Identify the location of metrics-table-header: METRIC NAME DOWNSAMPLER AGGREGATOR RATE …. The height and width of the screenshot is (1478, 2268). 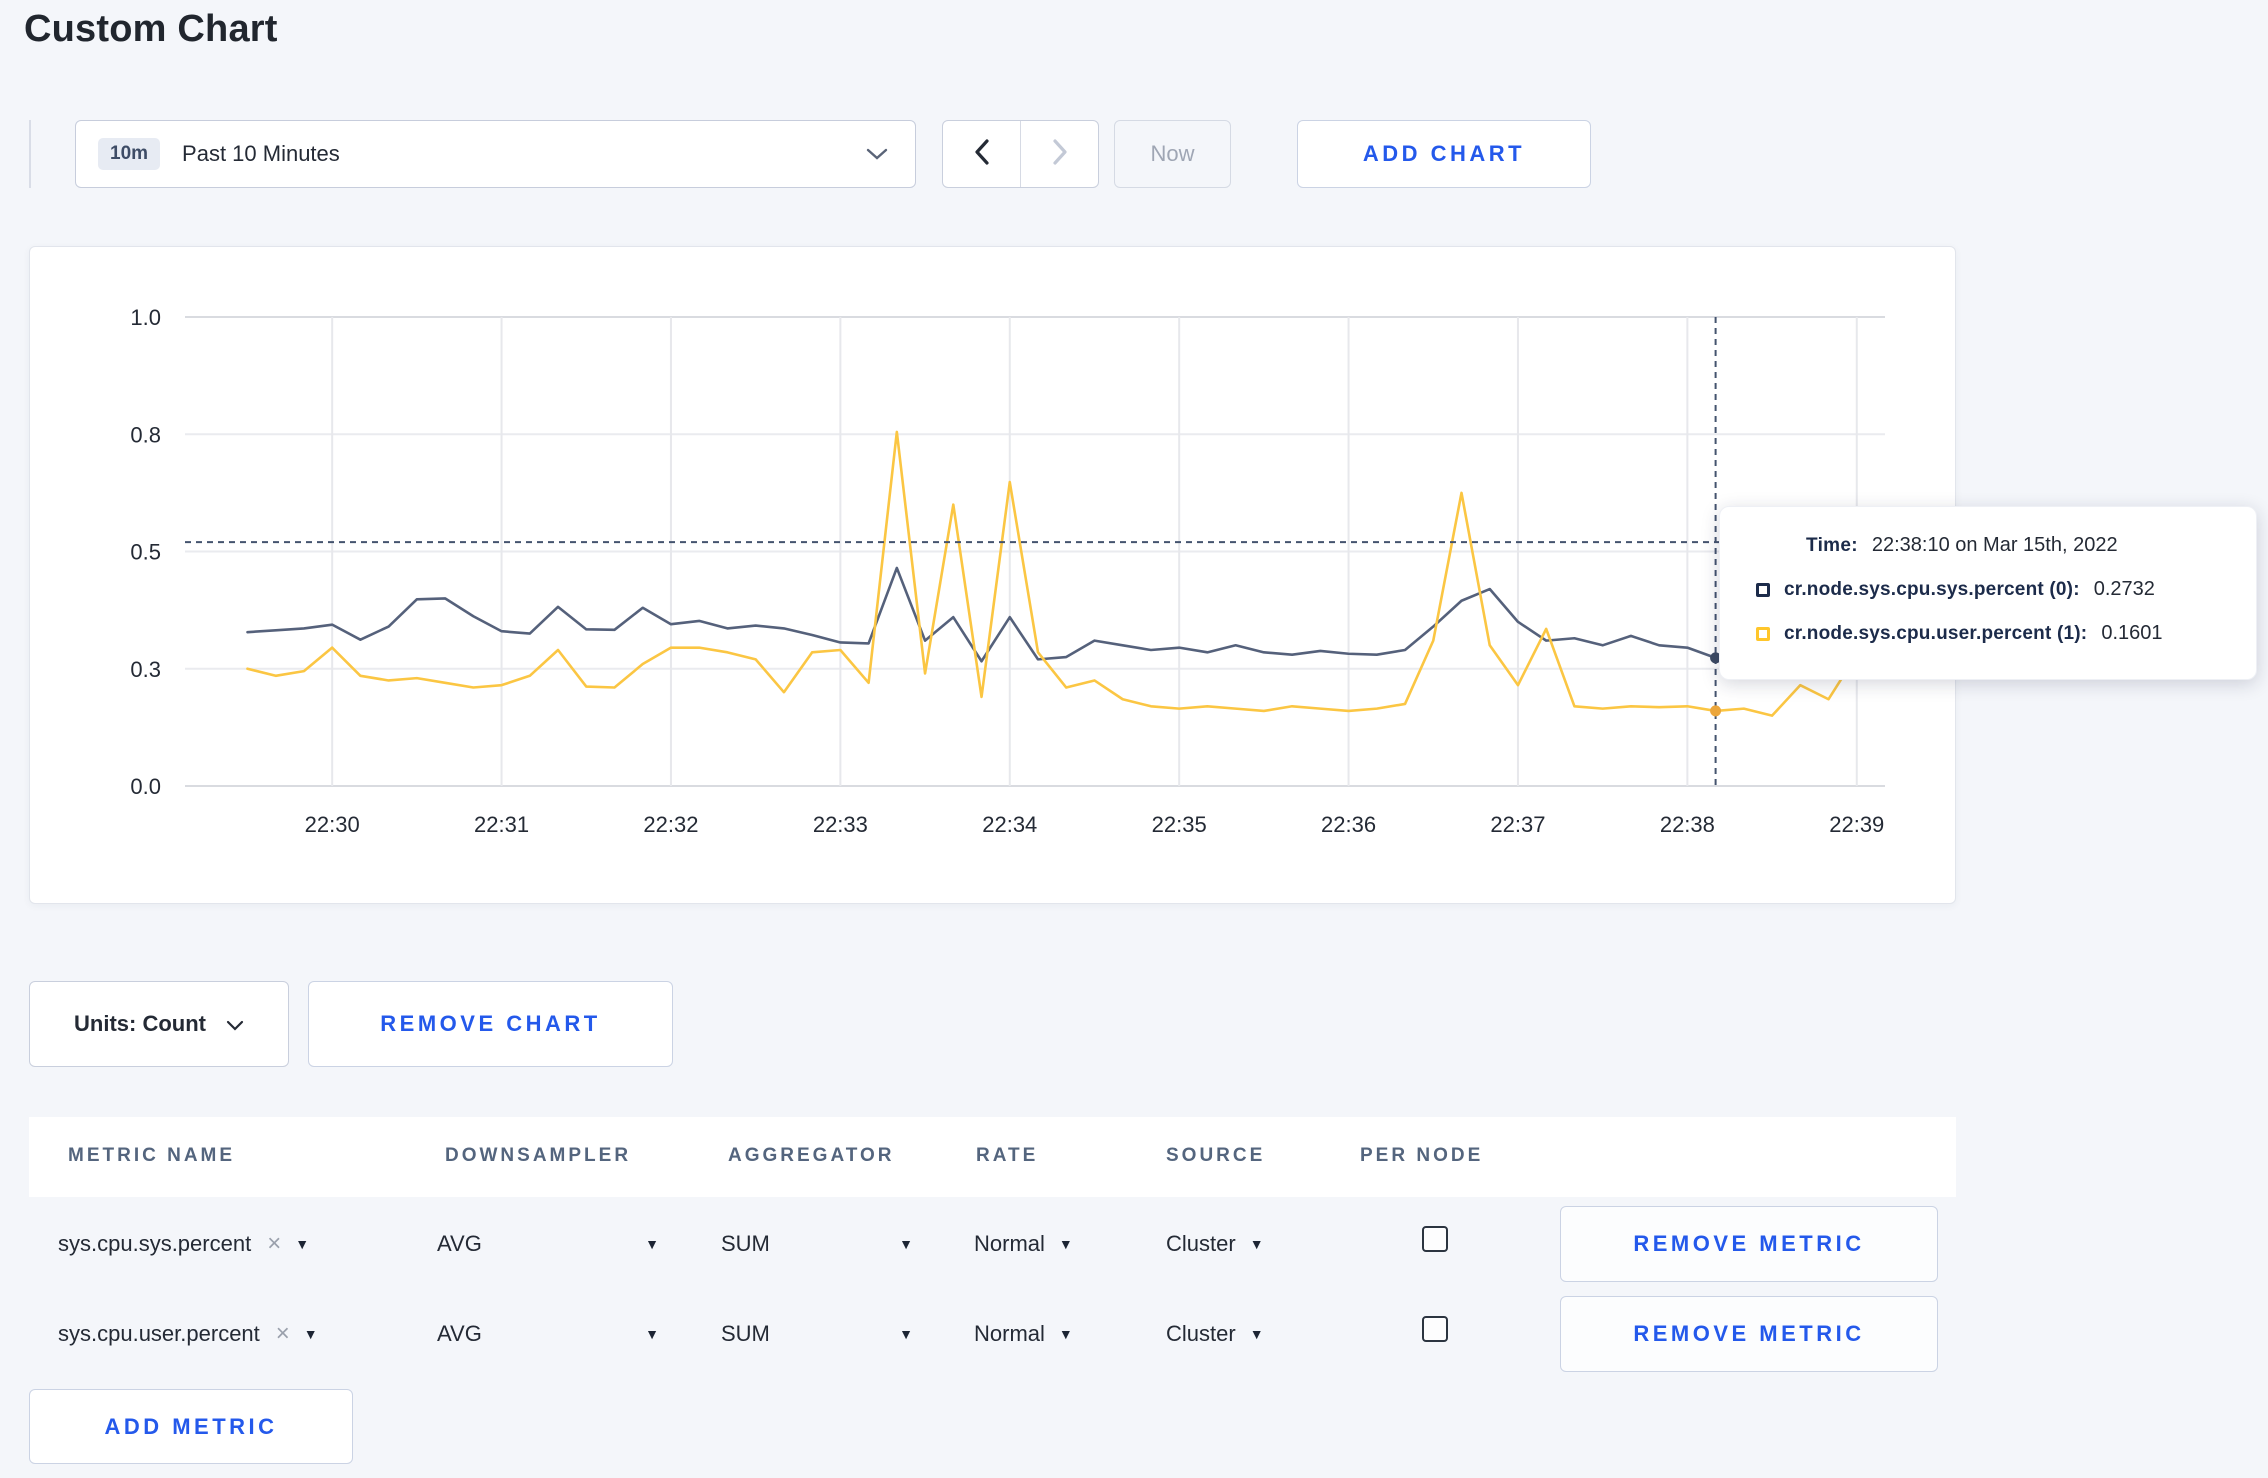
(992, 1157).